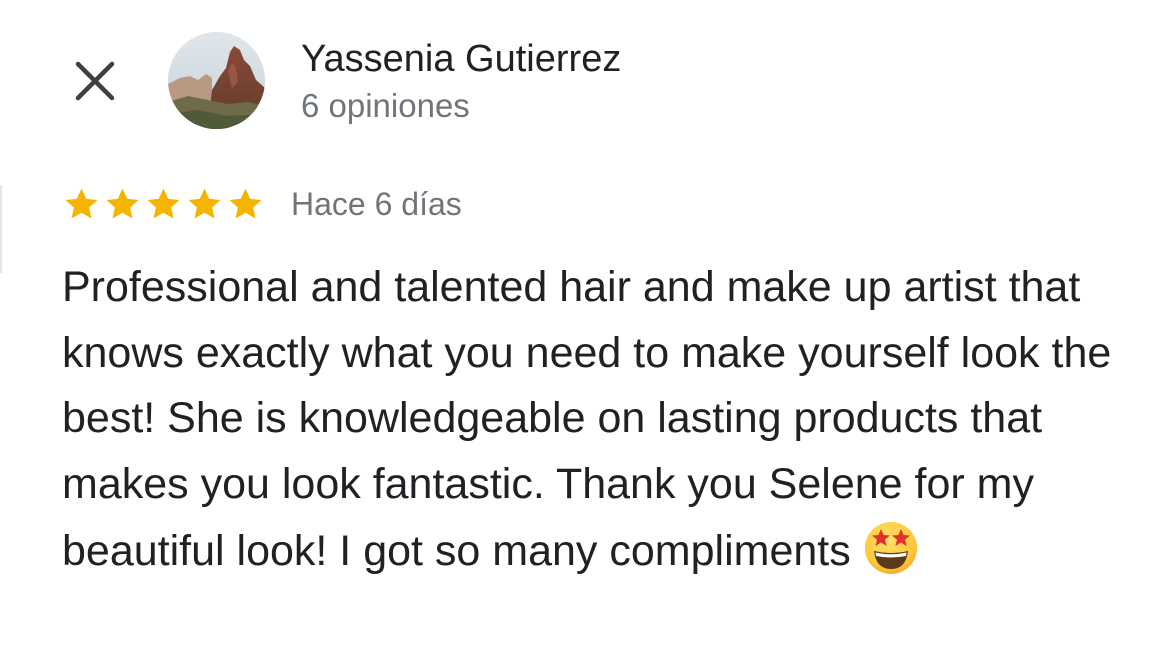 The image size is (1170, 664). I want to click on star-rating, so click(164, 204).